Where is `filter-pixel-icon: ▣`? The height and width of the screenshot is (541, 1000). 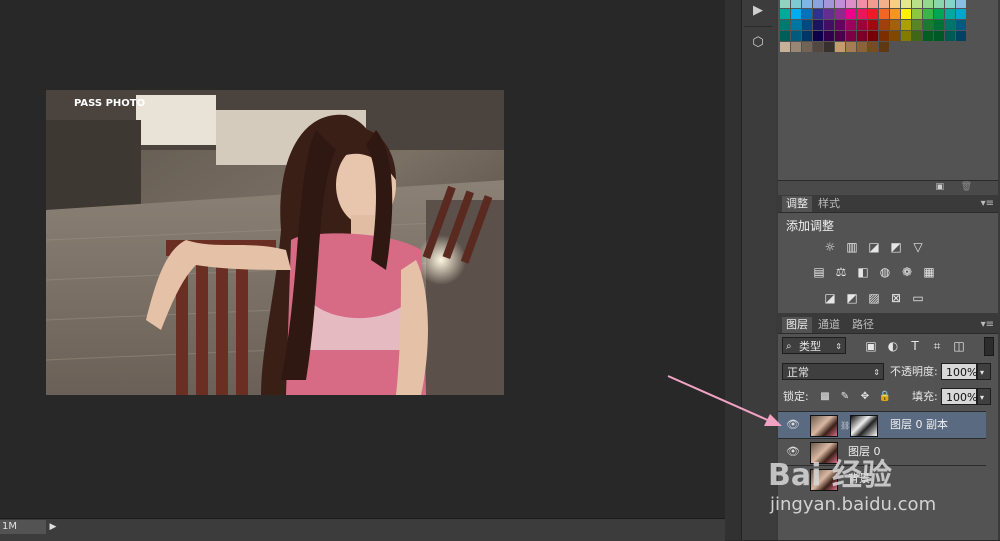 filter-pixel-icon: ▣ is located at coordinates (871, 346).